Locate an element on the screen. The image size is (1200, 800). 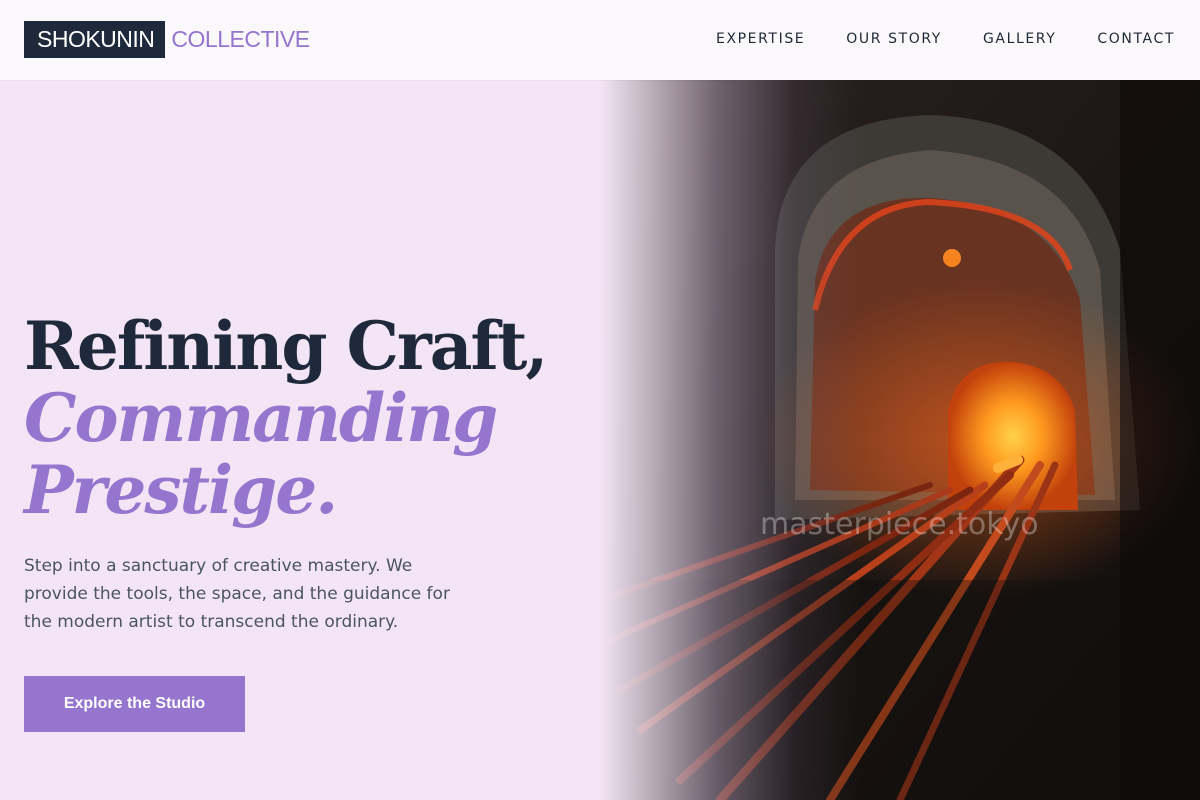
logo-text: COLLECTIVE is located at coordinates (240, 39).